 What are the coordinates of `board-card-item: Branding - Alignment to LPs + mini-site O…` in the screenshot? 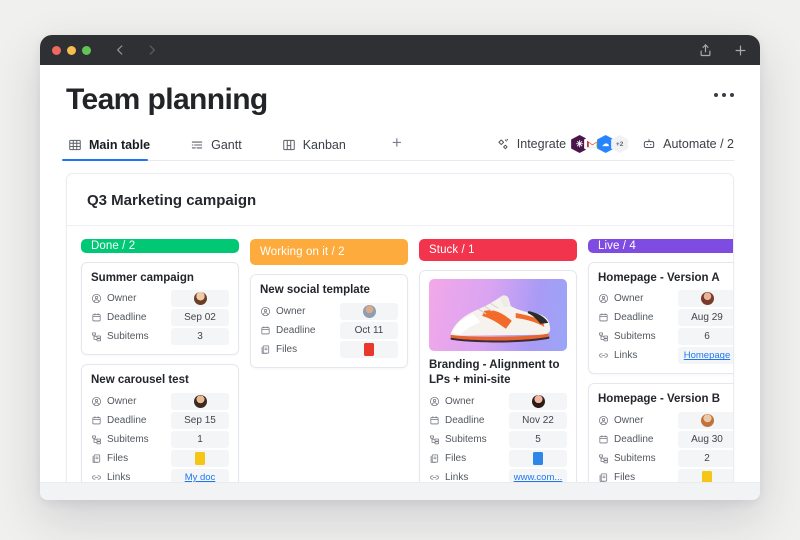 It's located at (498, 382).